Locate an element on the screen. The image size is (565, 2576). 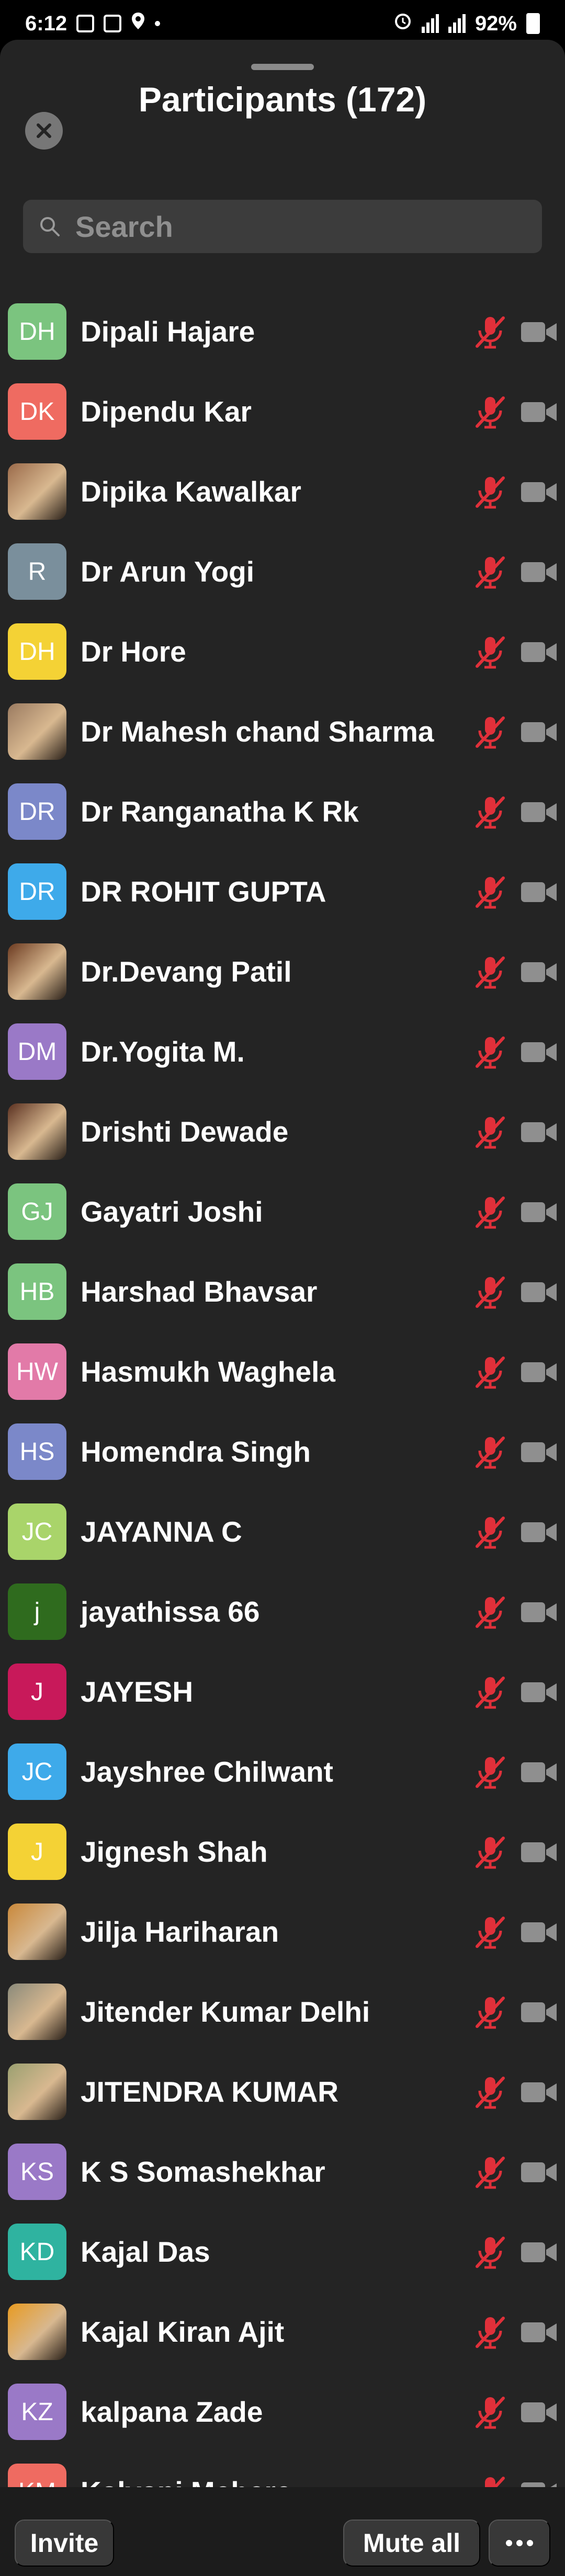
participant-row: Kajal Kiran Ajit is located at coordinates (282, 2332).